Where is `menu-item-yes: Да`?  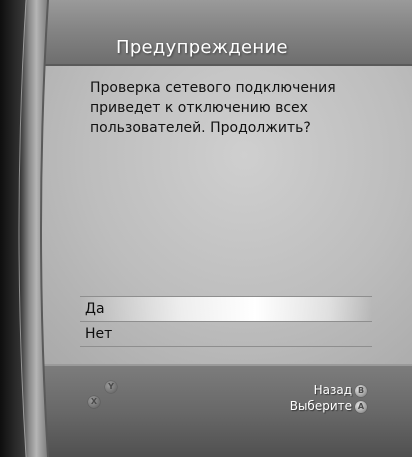 menu-item-yes: Да is located at coordinates (226, 309).